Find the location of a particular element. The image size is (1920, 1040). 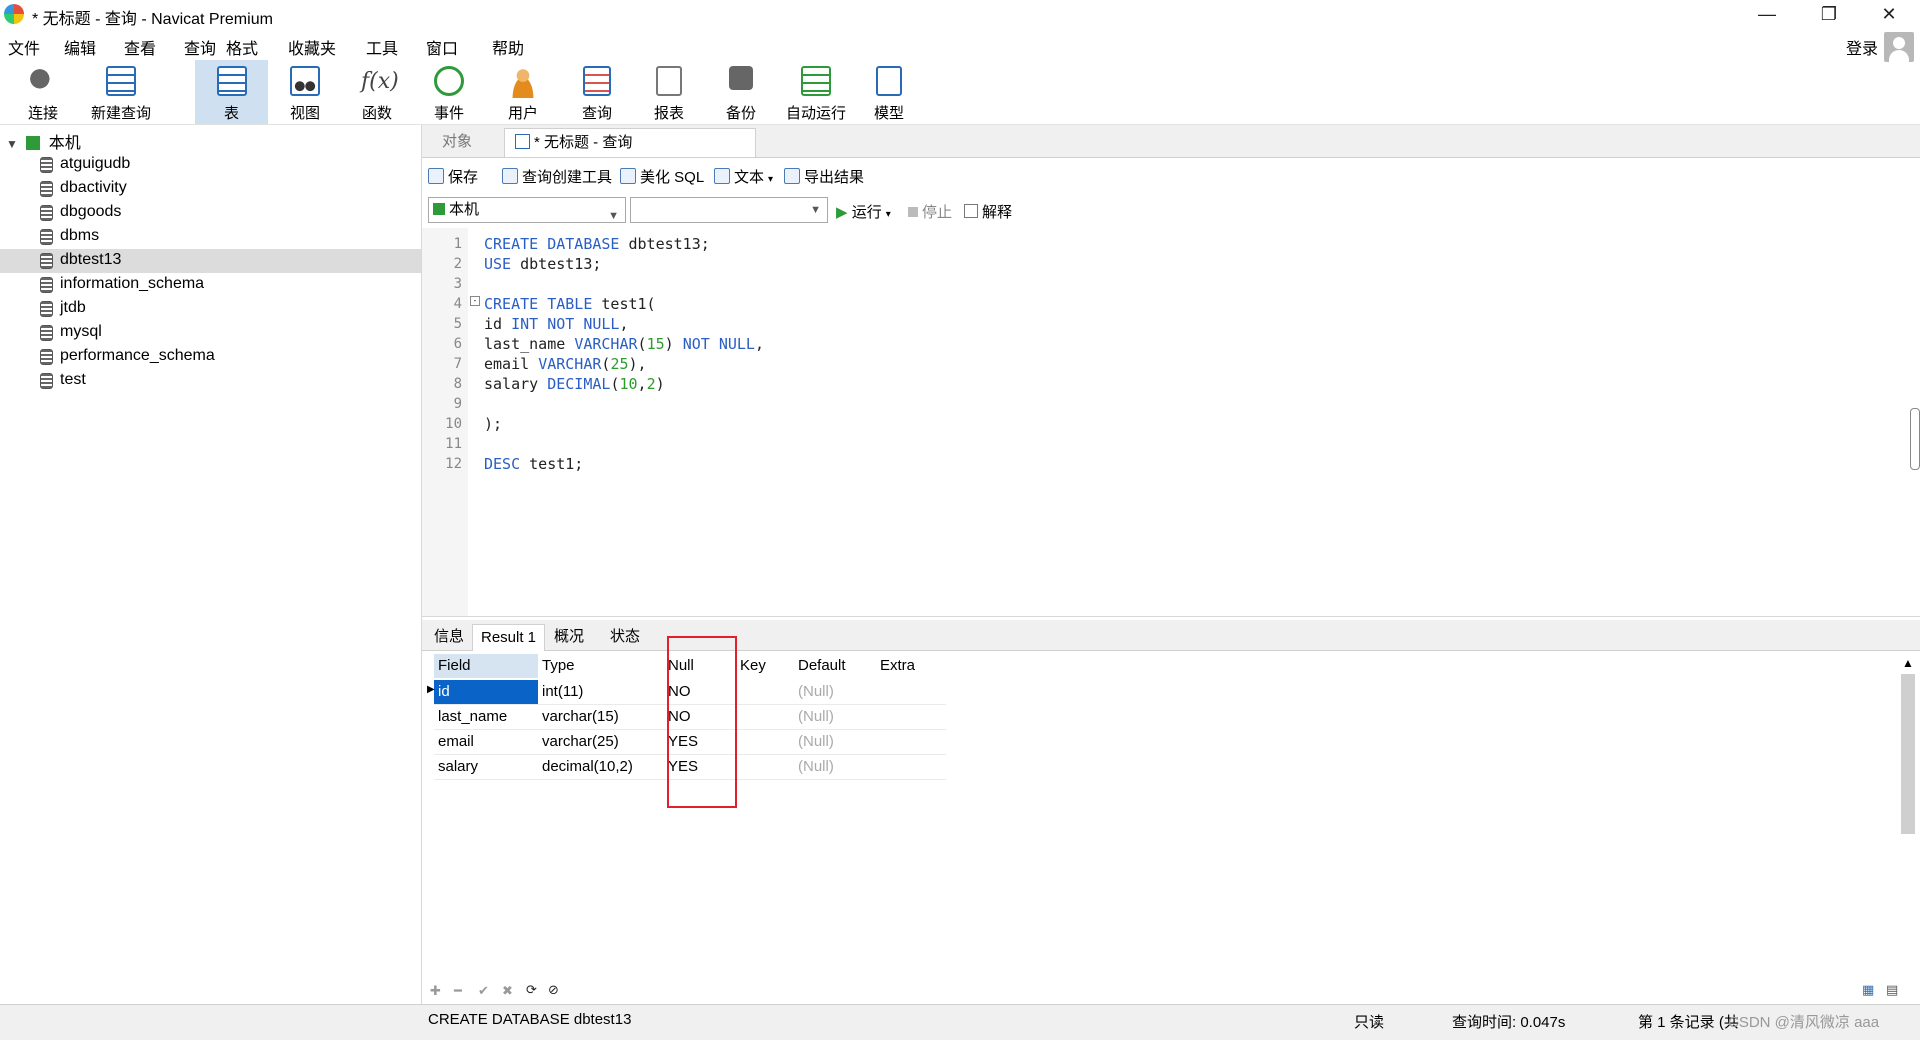

toolbar-new-query-button: 新建查询 is located at coordinates (121, 92).